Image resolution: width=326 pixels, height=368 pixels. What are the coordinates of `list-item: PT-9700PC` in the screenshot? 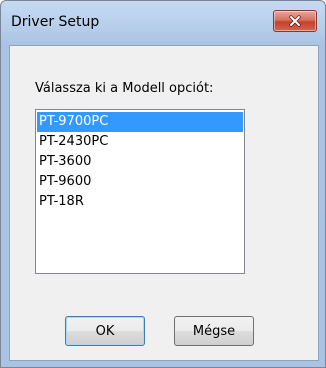 It's located at (140, 122).